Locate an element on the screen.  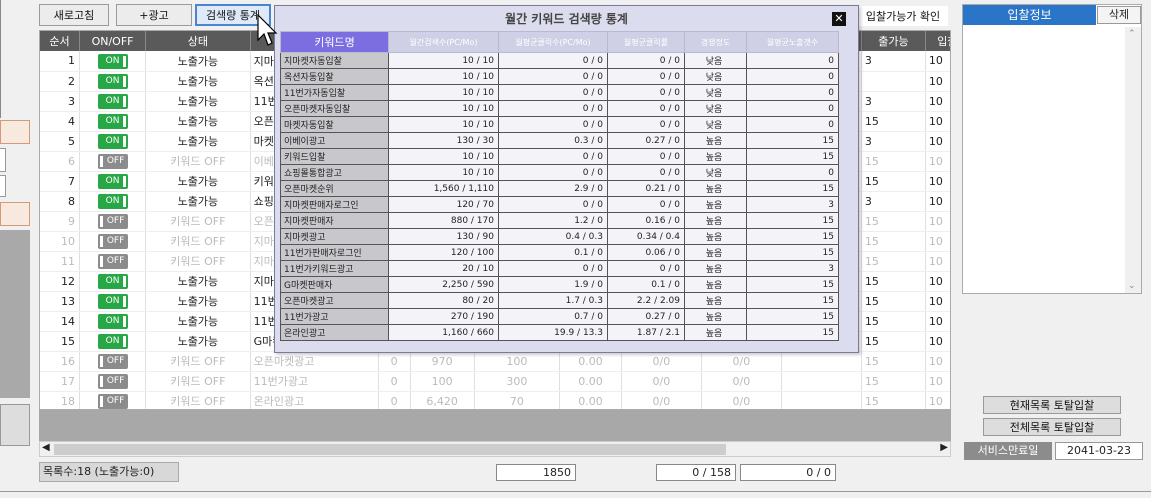
scroll-up-icon: ⌃ is located at coordinates (1132, 34).